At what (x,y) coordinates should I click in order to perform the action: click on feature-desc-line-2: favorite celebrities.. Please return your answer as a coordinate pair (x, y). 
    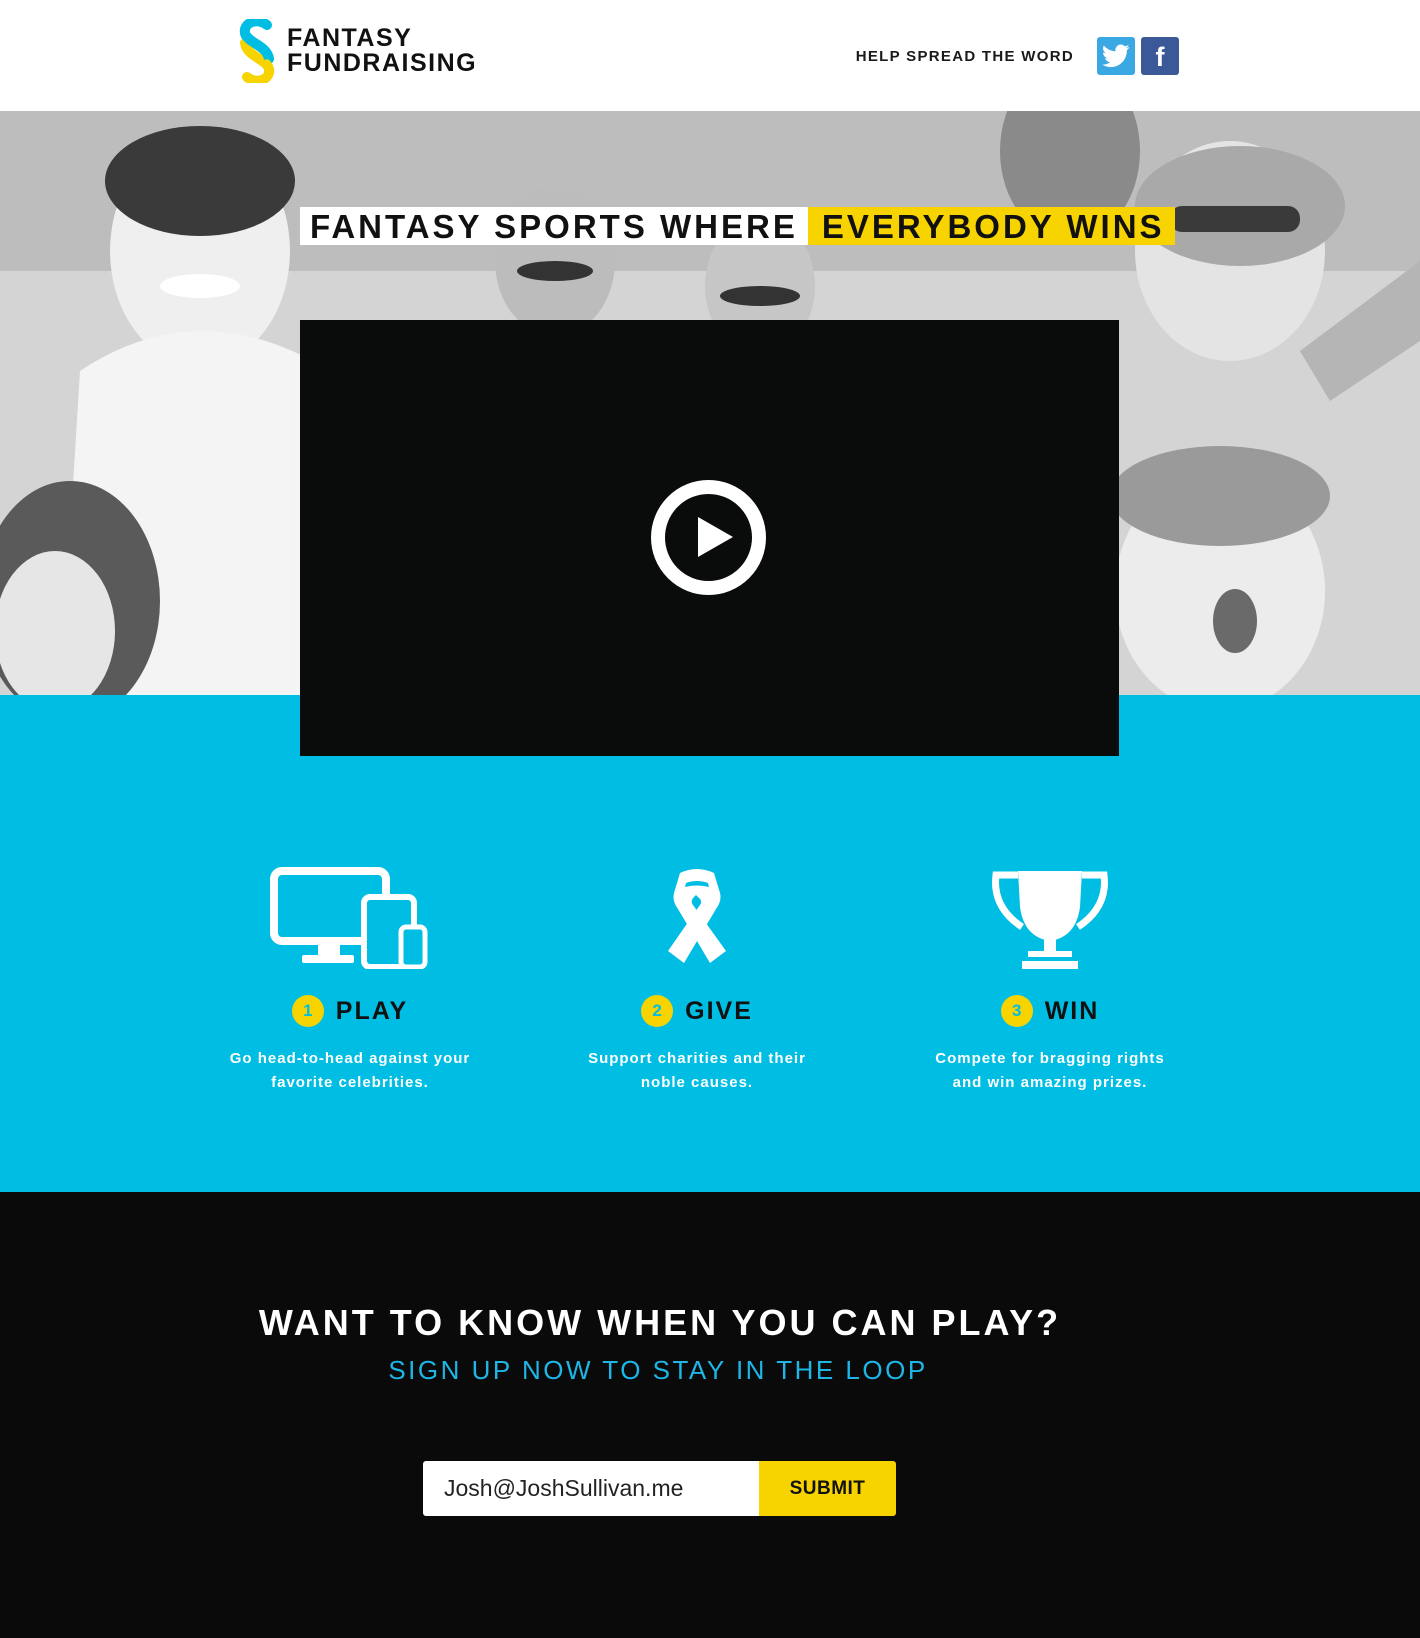
    Looking at the image, I should click on (350, 1082).